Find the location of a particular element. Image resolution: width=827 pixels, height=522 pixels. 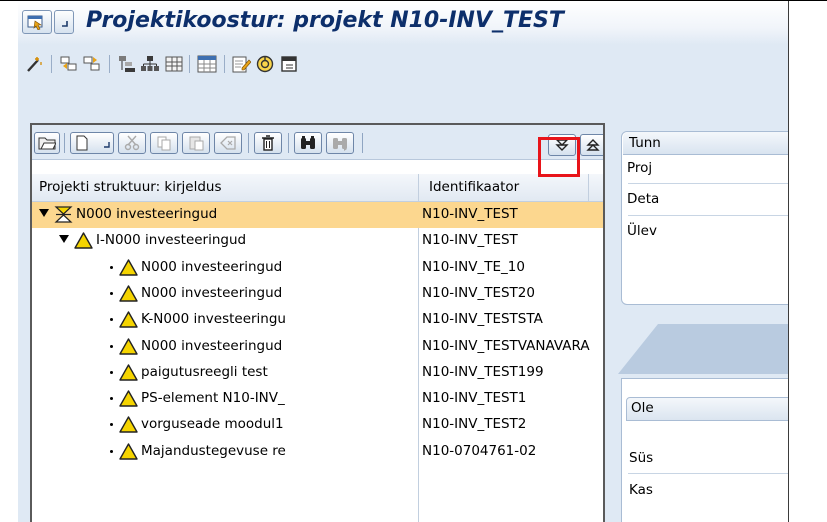

exit-screen-icon is located at coordinates (289, 64).